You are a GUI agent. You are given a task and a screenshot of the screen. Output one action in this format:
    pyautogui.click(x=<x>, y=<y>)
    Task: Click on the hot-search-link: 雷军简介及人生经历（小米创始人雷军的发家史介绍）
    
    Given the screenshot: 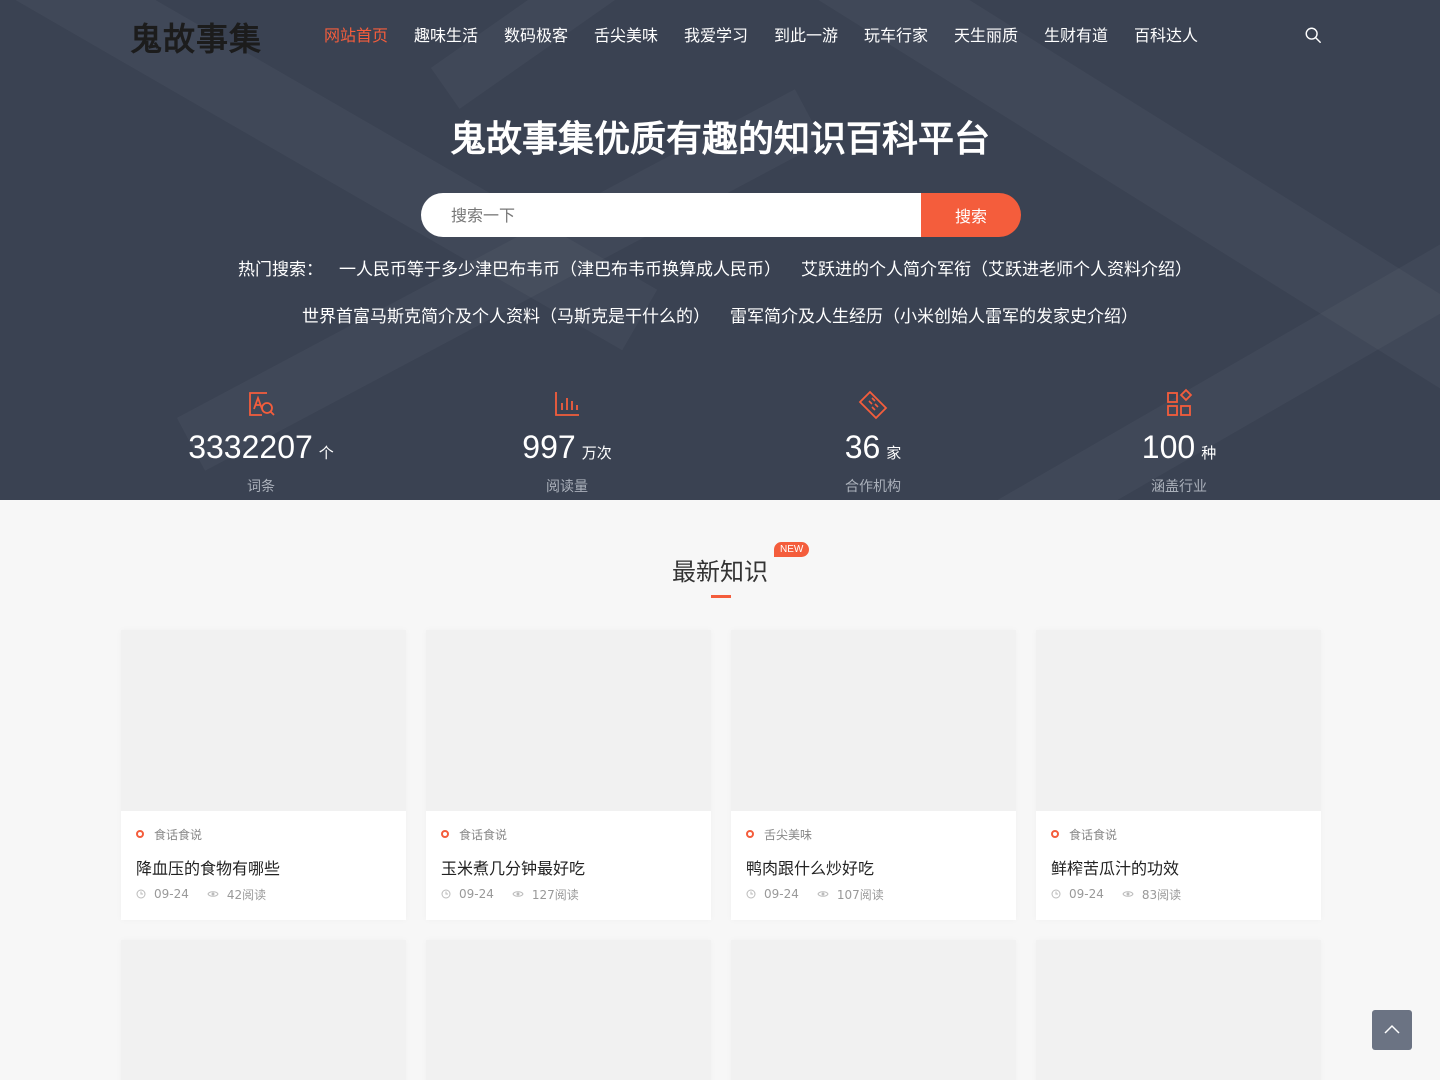 What is the action you would take?
    pyautogui.click(x=934, y=317)
    